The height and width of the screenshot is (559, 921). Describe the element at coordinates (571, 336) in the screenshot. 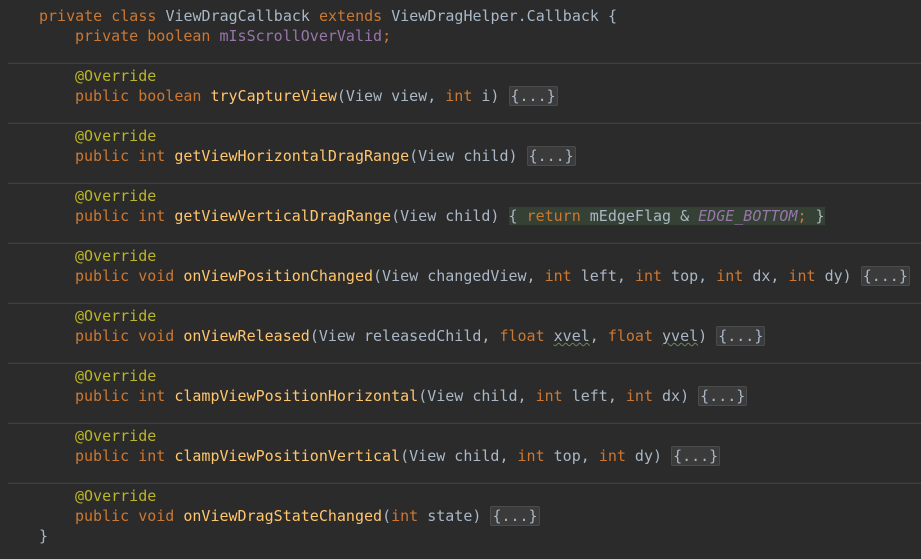

I see `param-name: xvel` at that location.